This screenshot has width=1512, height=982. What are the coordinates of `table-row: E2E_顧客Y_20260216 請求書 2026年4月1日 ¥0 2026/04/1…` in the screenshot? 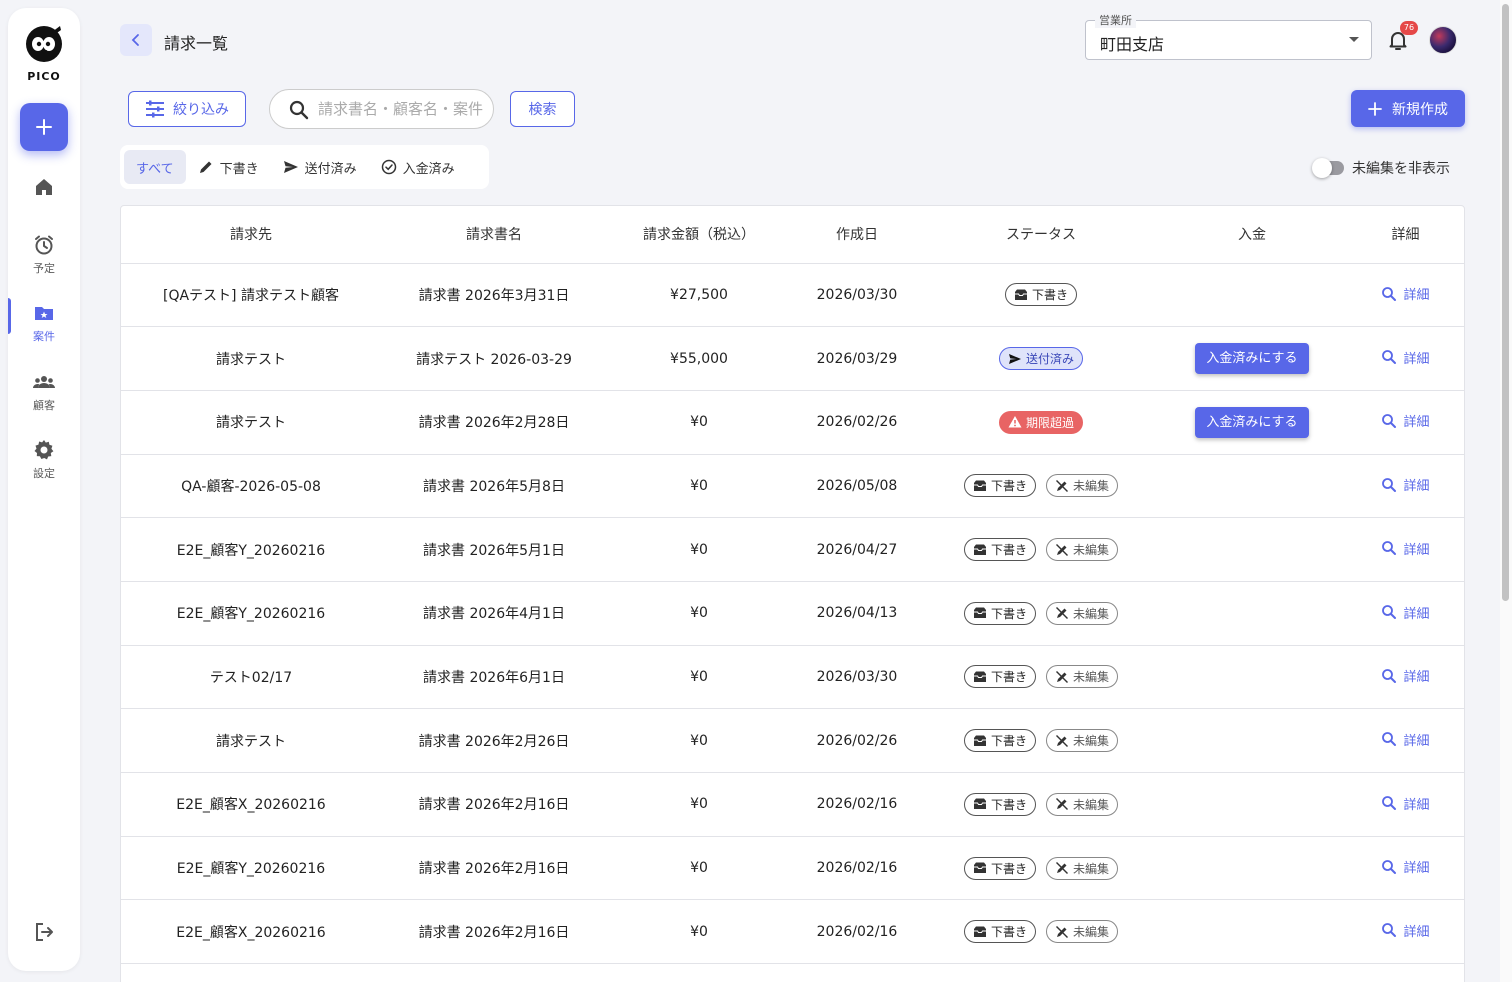 It's located at (792, 613).